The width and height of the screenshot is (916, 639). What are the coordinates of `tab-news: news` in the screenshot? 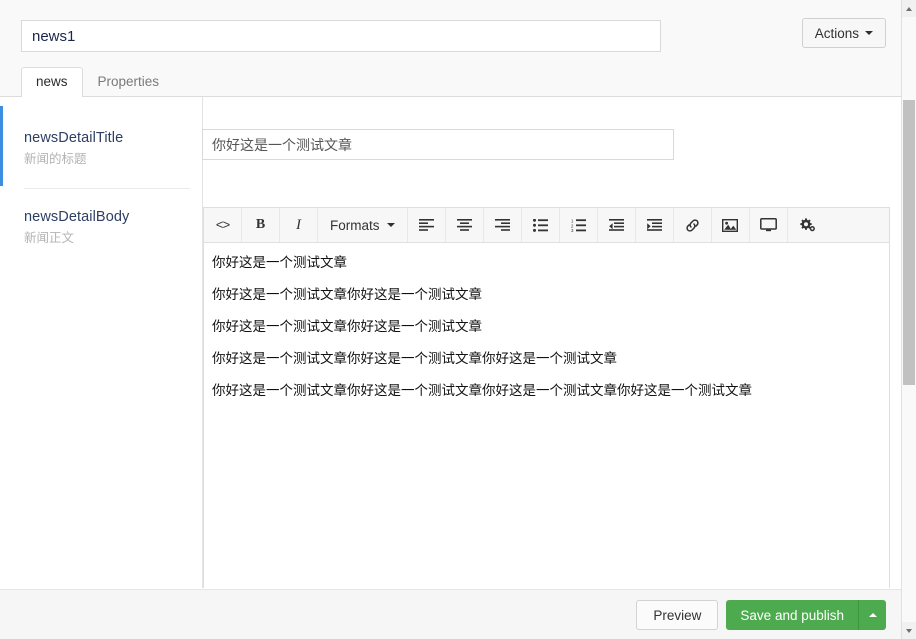 It's located at (52, 82).